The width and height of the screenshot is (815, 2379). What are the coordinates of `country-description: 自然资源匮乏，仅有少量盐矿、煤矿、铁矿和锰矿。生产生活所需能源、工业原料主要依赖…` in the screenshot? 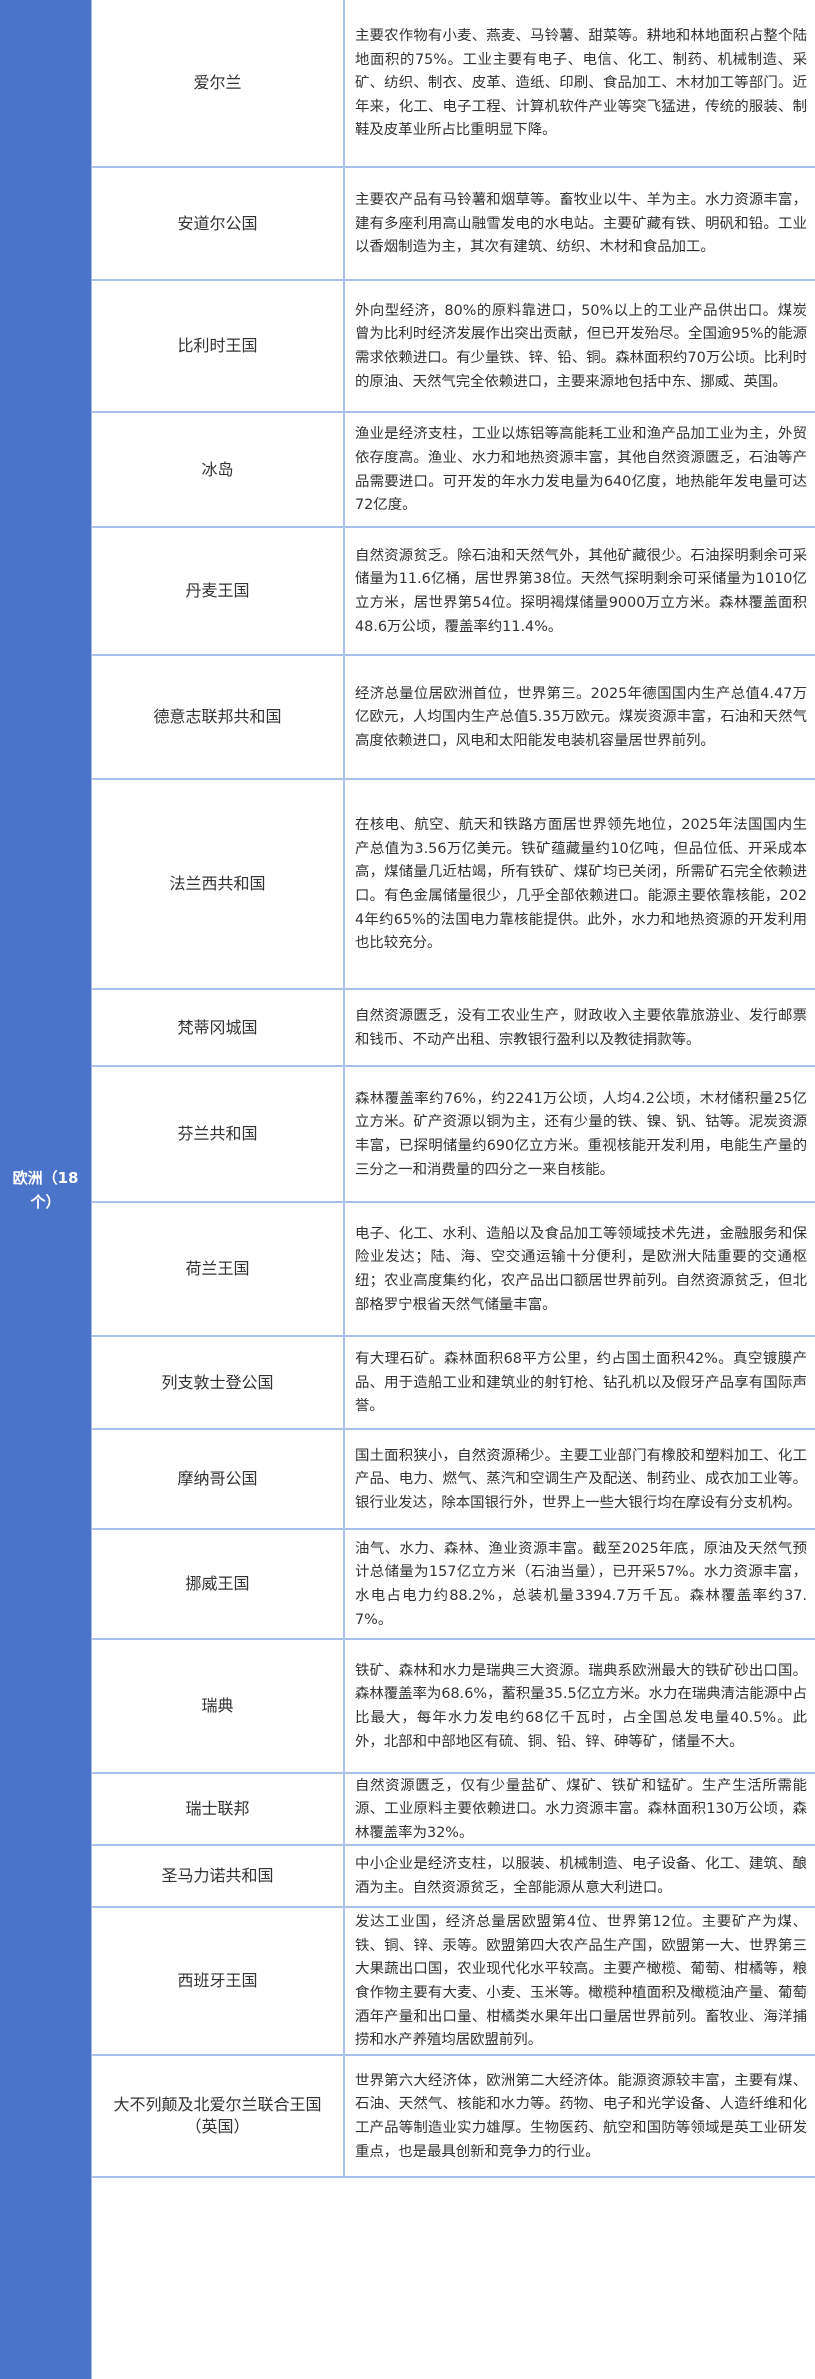 It's located at (580, 1809).